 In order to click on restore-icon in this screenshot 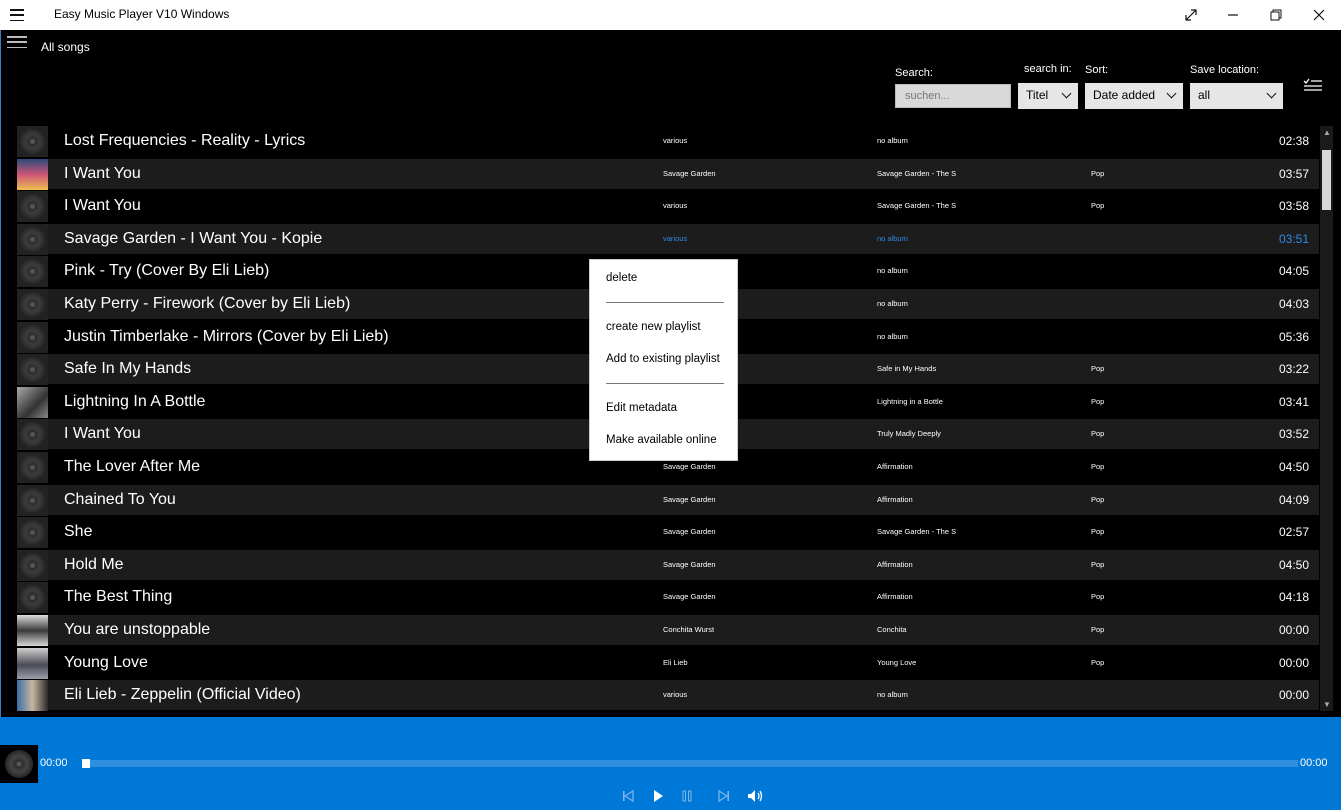, I will do `click(1276, 15)`.